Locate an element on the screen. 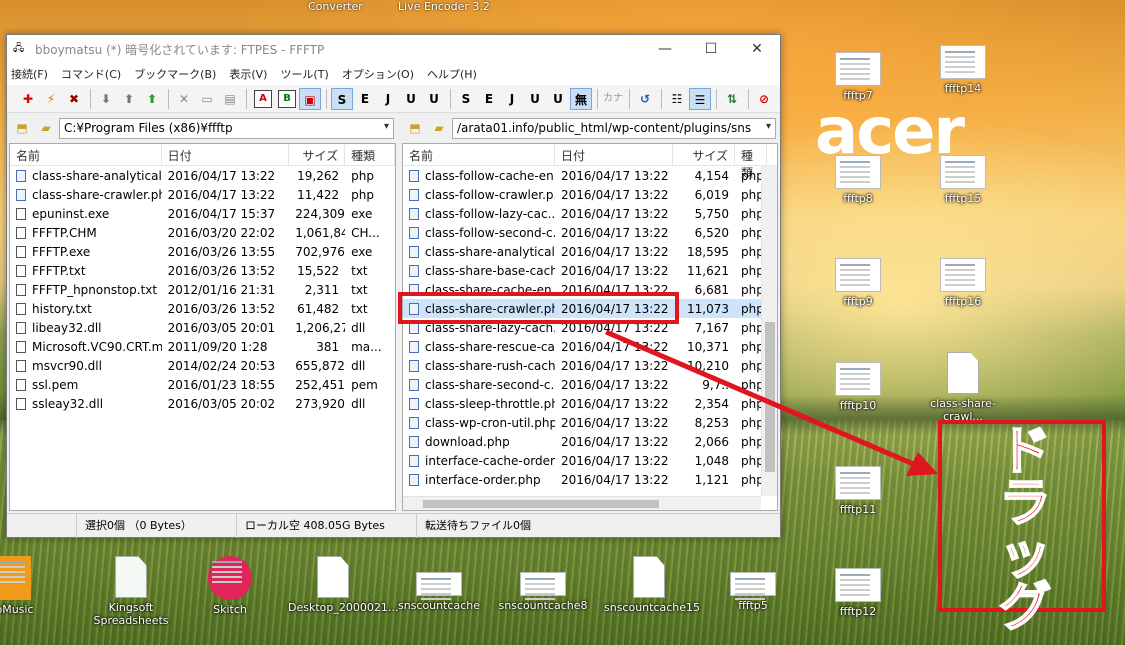 Image resolution: width=1125 pixels, height=645 pixels. drag-annotation-text: ドラッグ is located at coordinates (1025, 530).